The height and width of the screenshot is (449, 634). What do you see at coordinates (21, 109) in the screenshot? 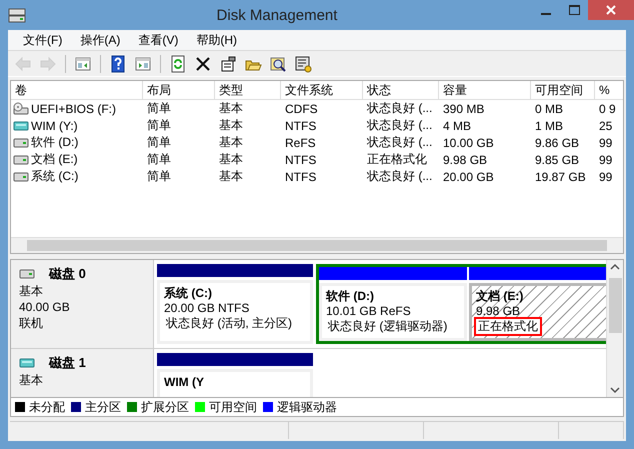
I see `optical-drive-icon` at bounding box center [21, 109].